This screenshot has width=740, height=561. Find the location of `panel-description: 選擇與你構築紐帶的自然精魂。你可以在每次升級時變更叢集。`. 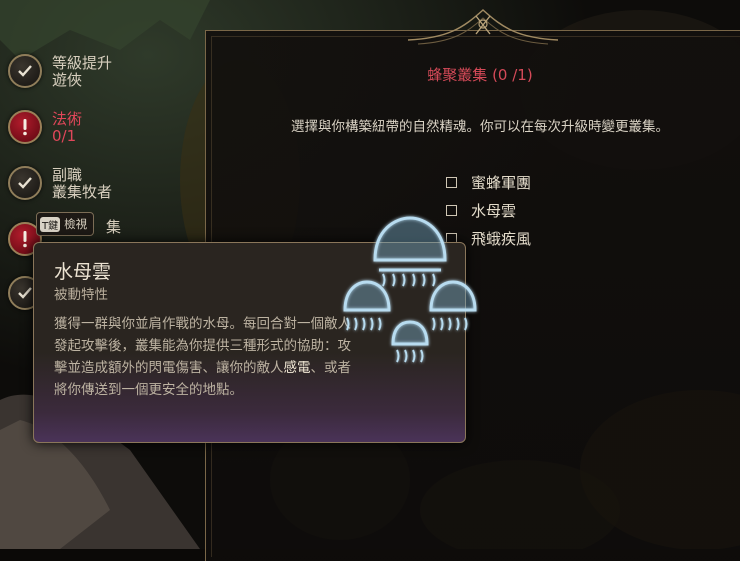

panel-description: 選擇與你構築紐帶的自然精魂。你可以在每次升級時變更叢集。 is located at coordinates (480, 127).